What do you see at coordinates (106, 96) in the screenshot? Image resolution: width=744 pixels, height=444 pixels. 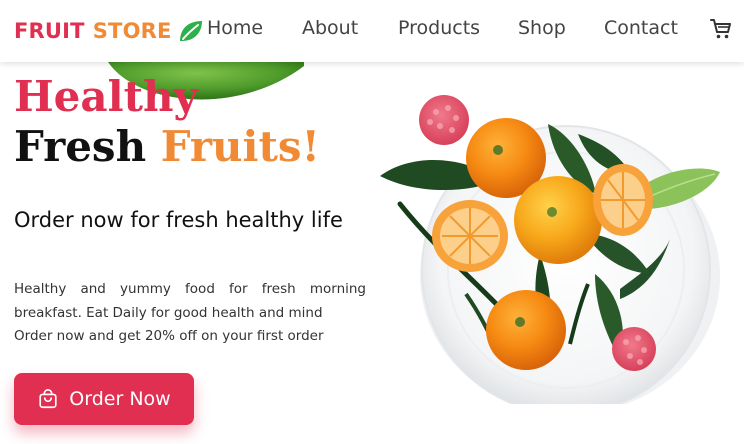 I see `hero-title-line1: Healthy` at bounding box center [106, 96].